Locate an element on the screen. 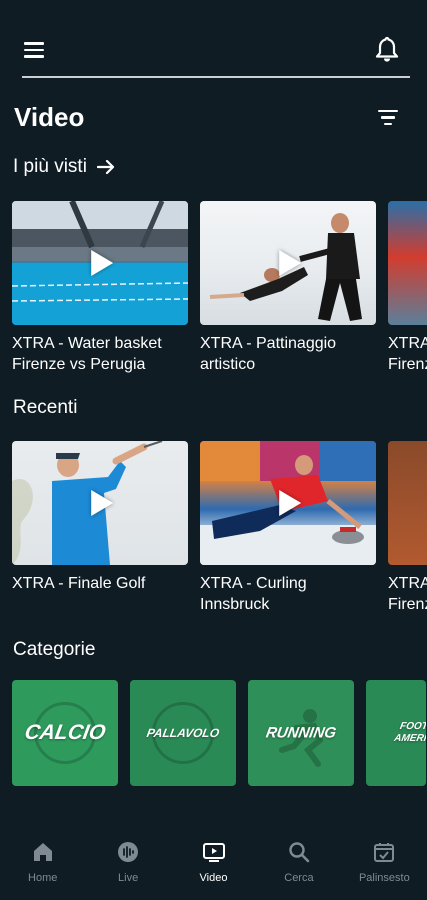 The width and height of the screenshot is (427, 900). video-card: XTRA - Water basket Firenze vs Perugia is located at coordinates (100, 288).